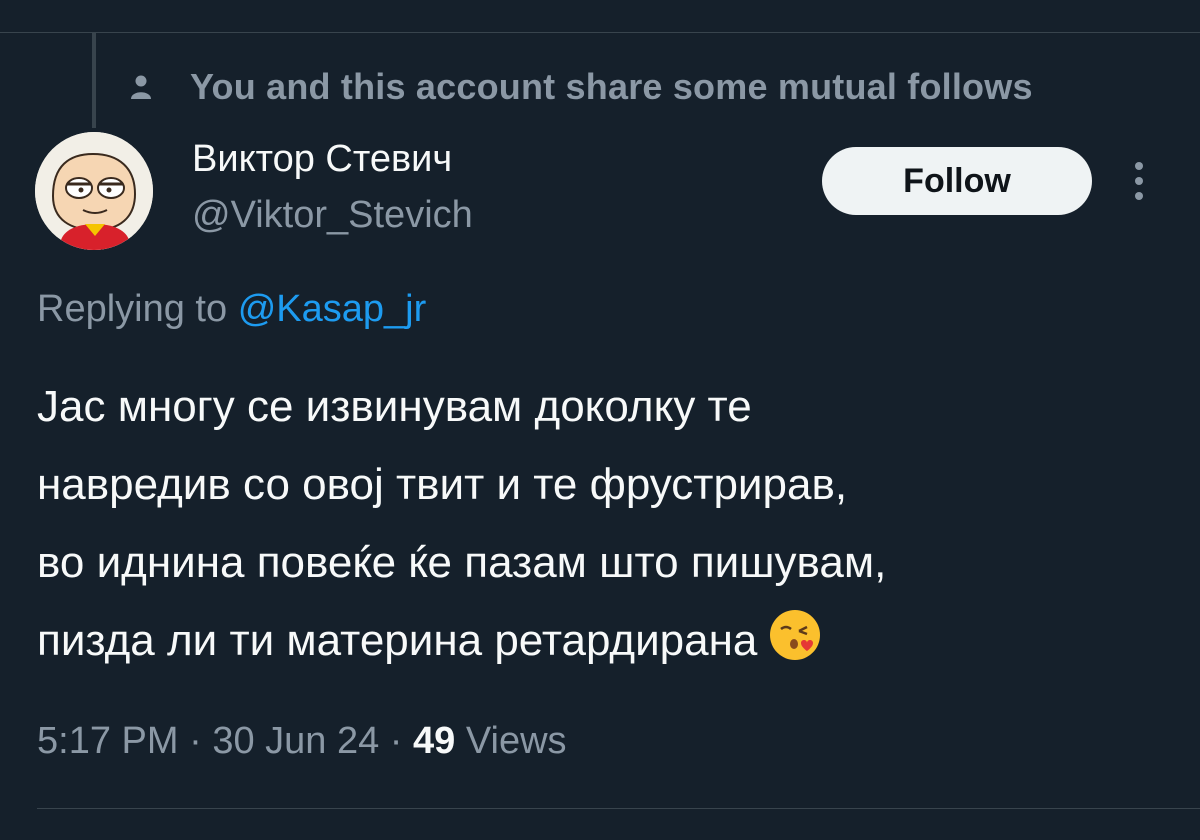  What do you see at coordinates (600, 32) in the screenshot?
I see `top-divider` at bounding box center [600, 32].